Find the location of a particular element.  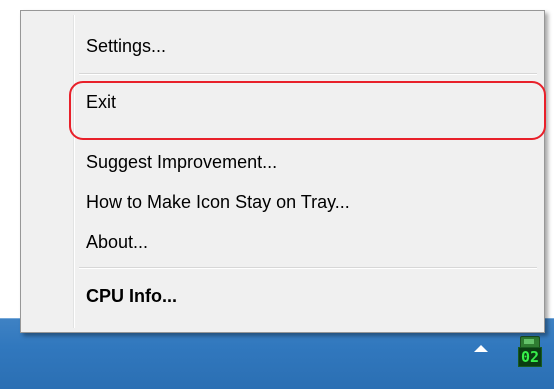

show-hidden-icons-arrow-icon is located at coordinates (481, 348).